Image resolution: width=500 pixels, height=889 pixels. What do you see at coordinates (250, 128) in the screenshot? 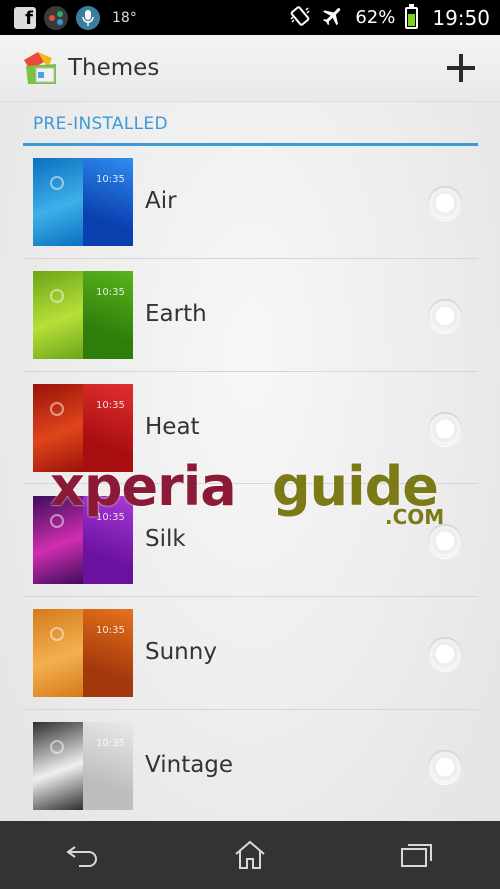
I see `section-header-preinstalled: PRE-INSTALLED` at bounding box center [250, 128].